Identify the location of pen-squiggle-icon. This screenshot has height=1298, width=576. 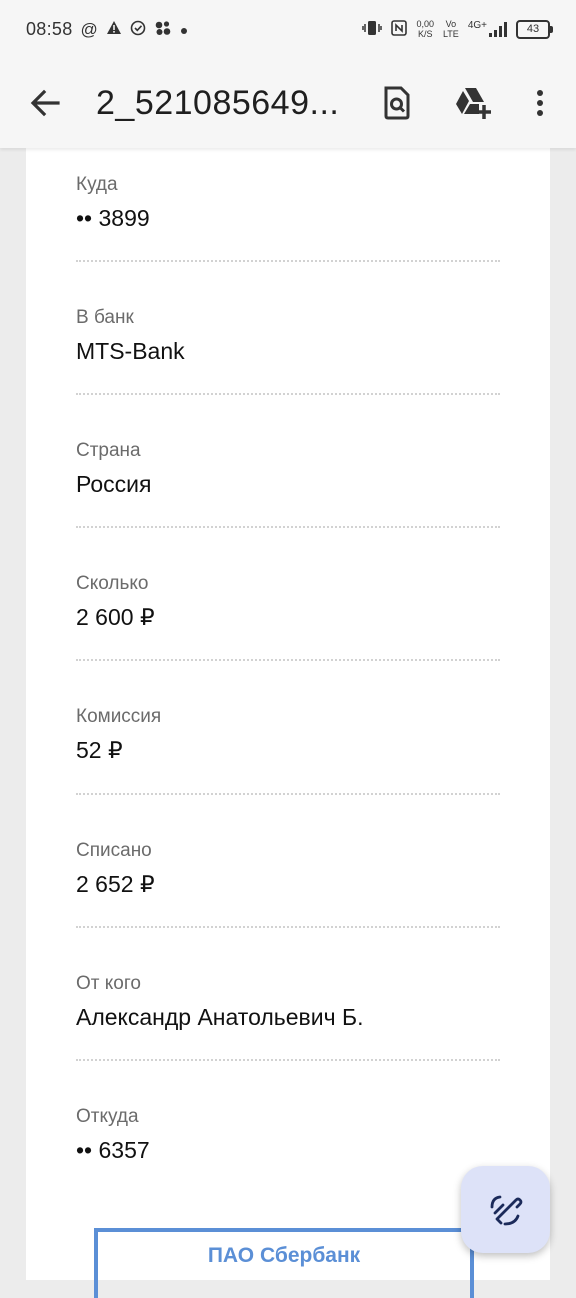
(506, 1210).